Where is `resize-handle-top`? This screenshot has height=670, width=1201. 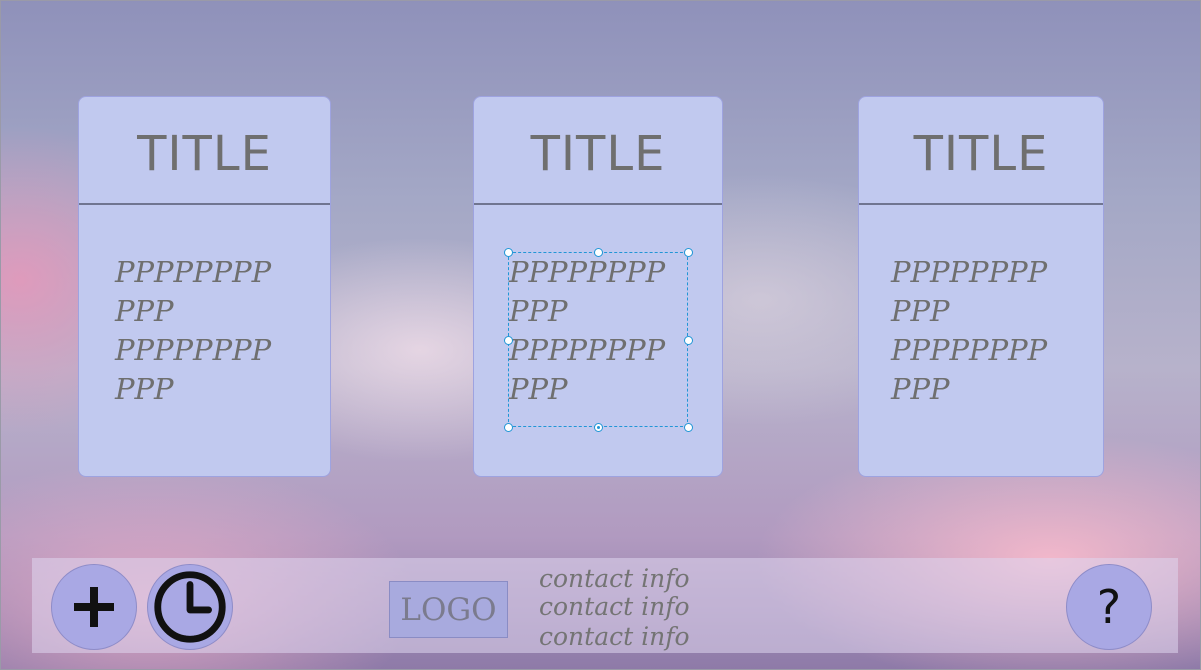 resize-handle-top is located at coordinates (598, 252).